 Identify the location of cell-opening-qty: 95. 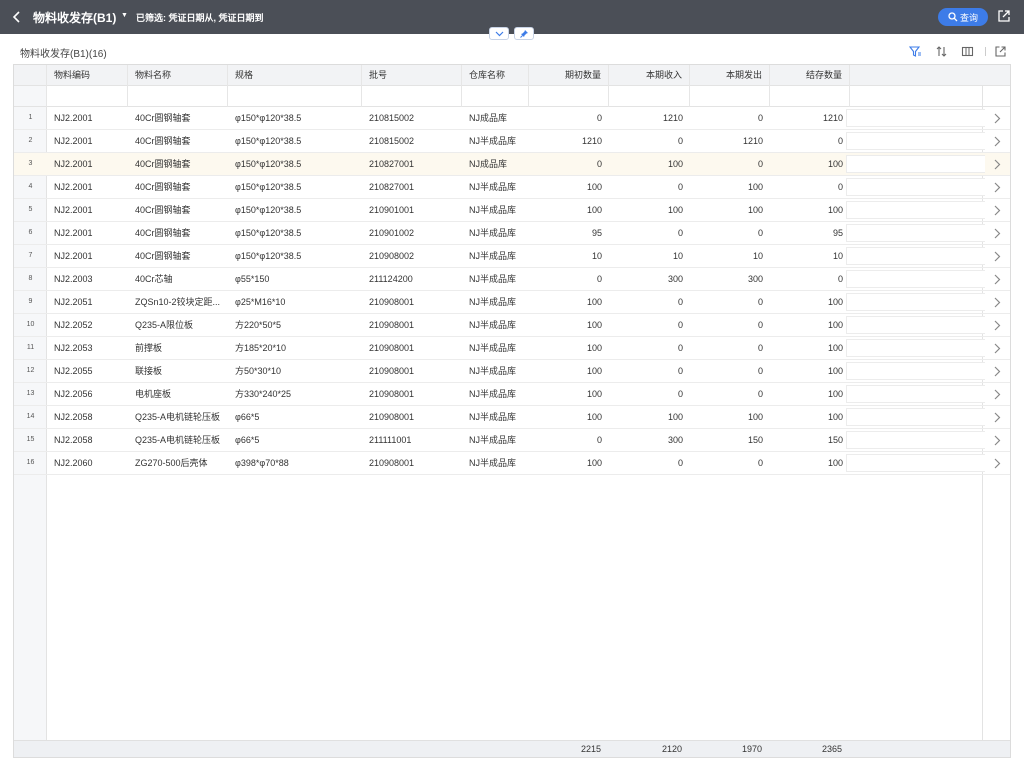
(596, 233).